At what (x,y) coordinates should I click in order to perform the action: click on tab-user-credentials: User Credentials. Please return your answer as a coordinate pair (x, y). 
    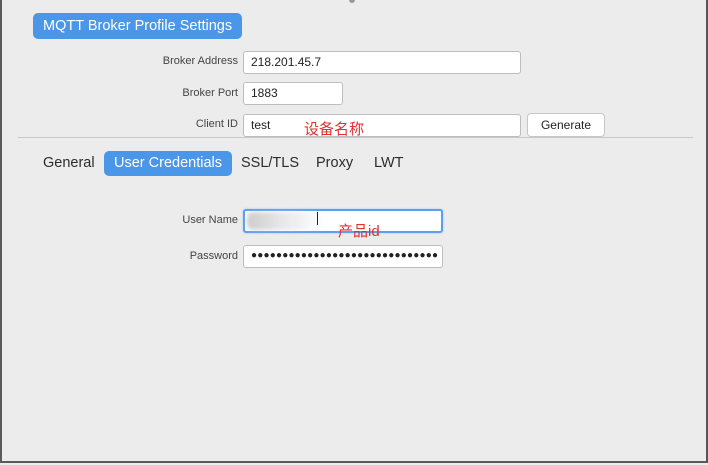
    Looking at the image, I should click on (168, 163).